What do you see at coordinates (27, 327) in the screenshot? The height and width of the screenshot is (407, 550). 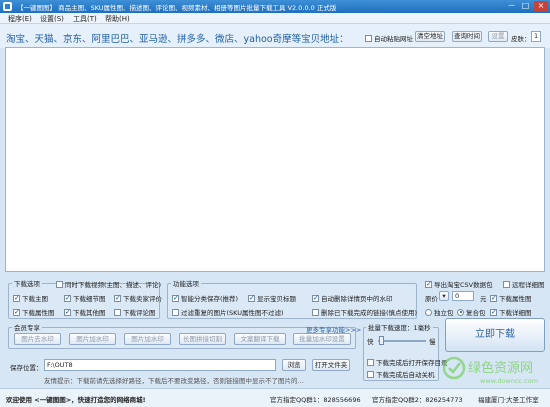 I see `member-panel-title: 会员专享` at bounding box center [27, 327].